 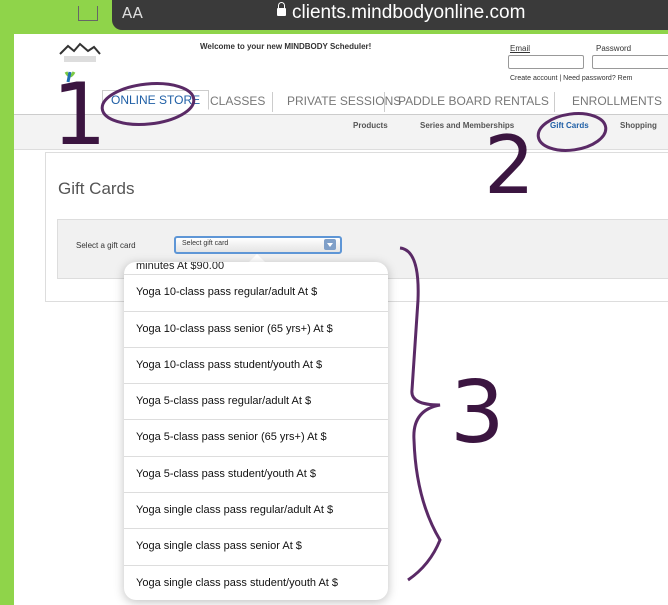 What do you see at coordinates (148, 104) in the screenshot?
I see `annotation-circle-online-store` at bounding box center [148, 104].